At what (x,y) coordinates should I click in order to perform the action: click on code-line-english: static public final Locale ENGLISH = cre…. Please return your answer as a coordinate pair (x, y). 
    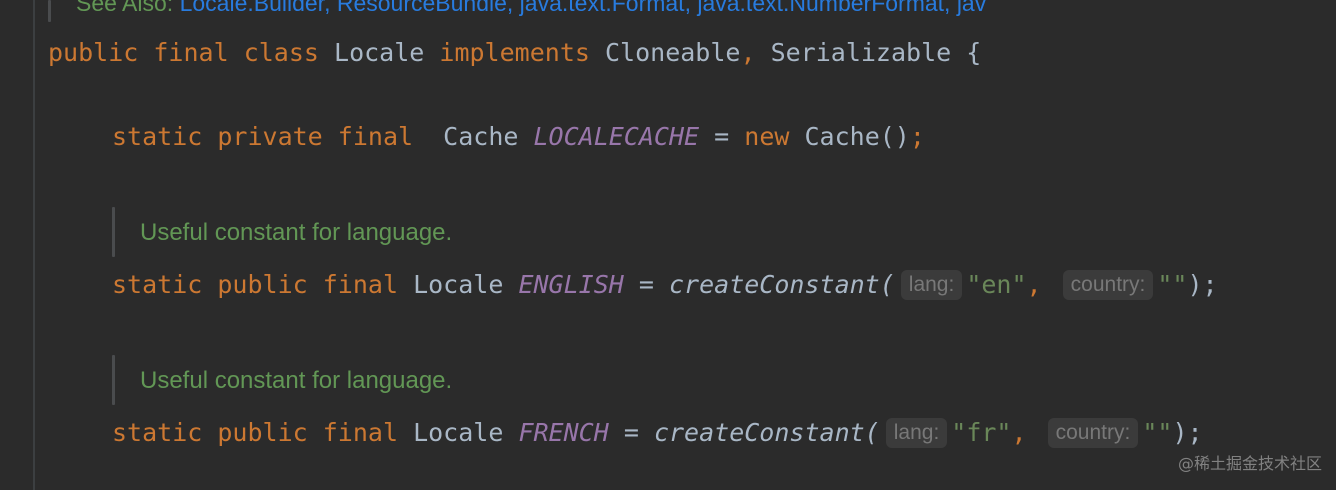
    Looking at the image, I should click on (665, 285).